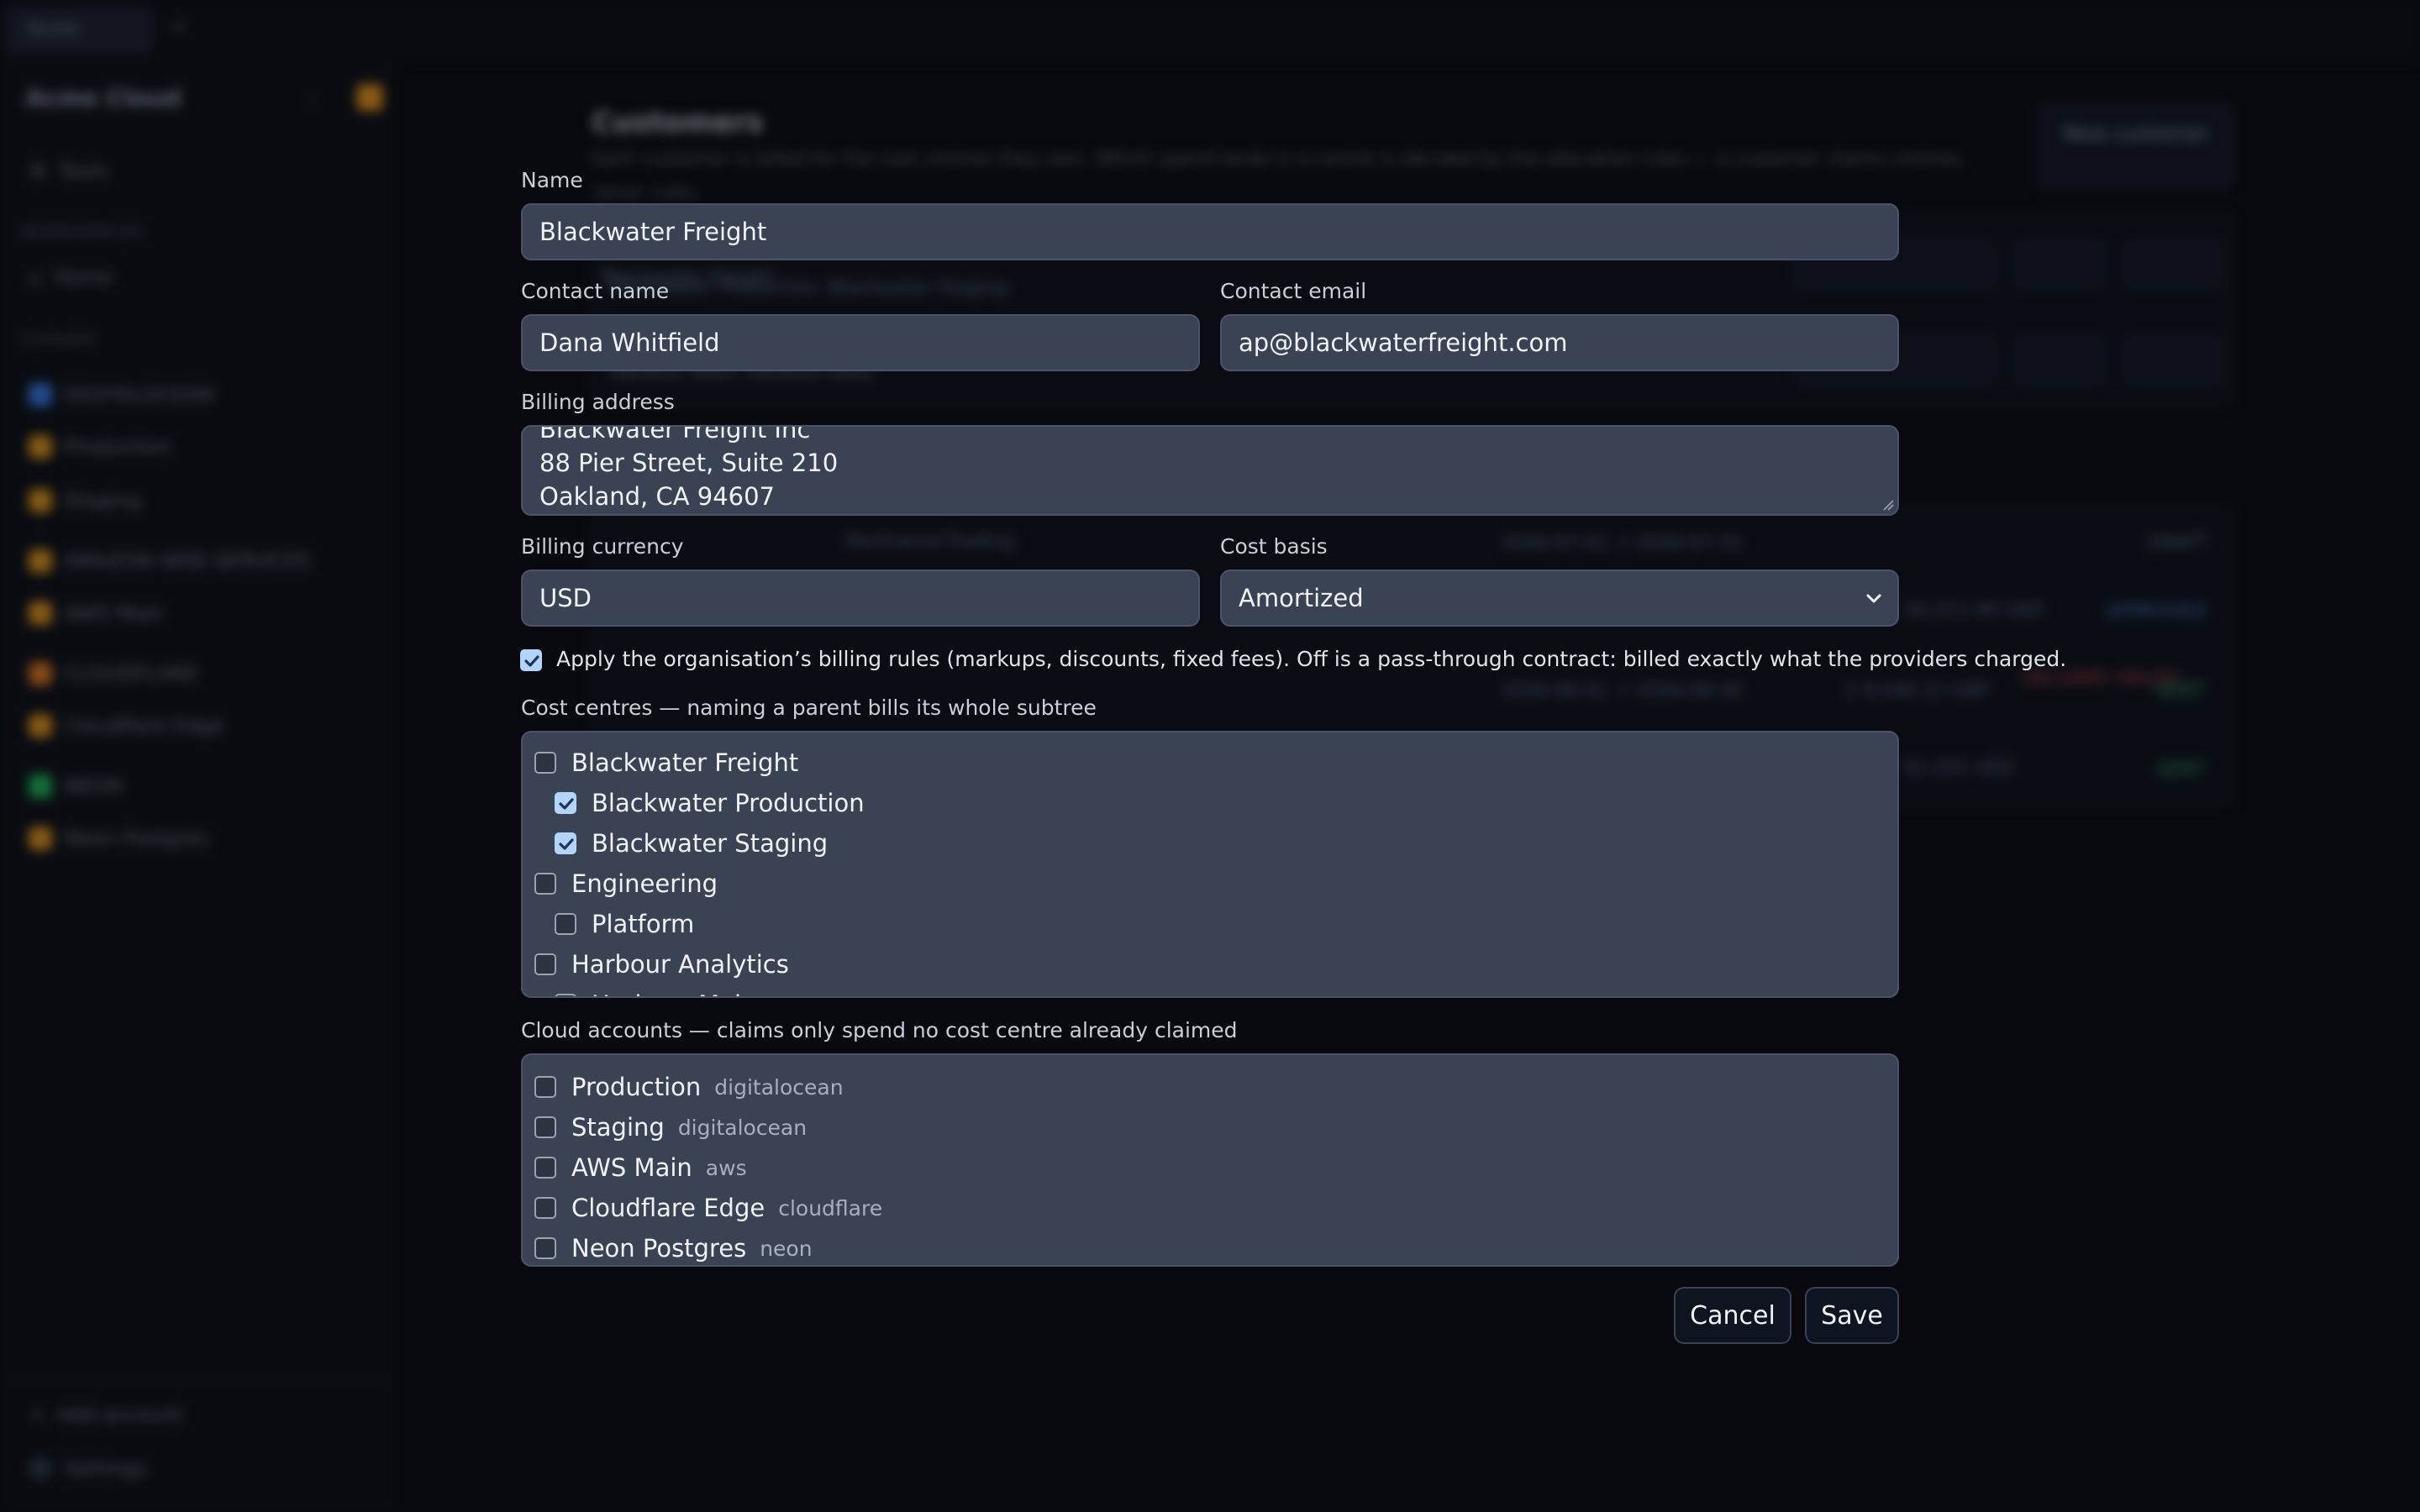  What do you see at coordinates (830, 1208) in the screenshot?
I see `cloud-account-provider: cloudflare` at bounding box center [830, 1208].